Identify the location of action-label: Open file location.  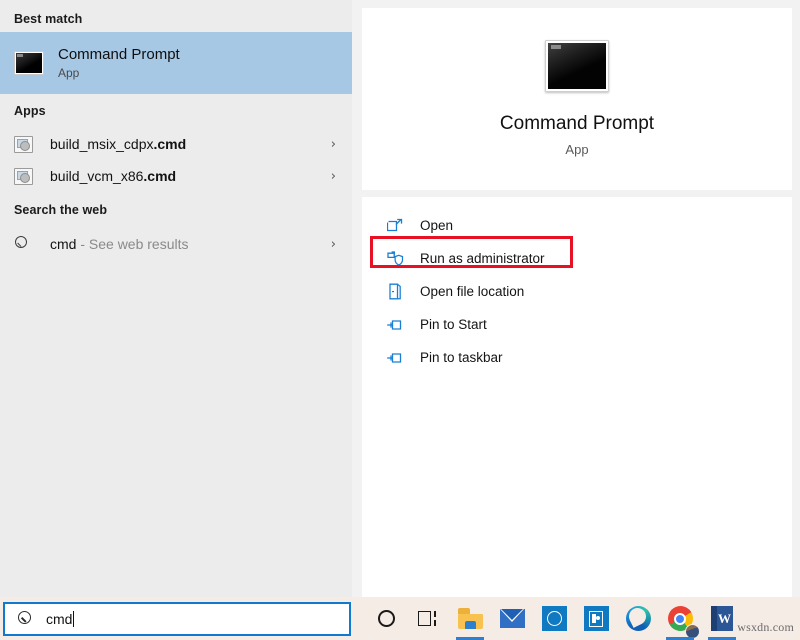
(472, 291).